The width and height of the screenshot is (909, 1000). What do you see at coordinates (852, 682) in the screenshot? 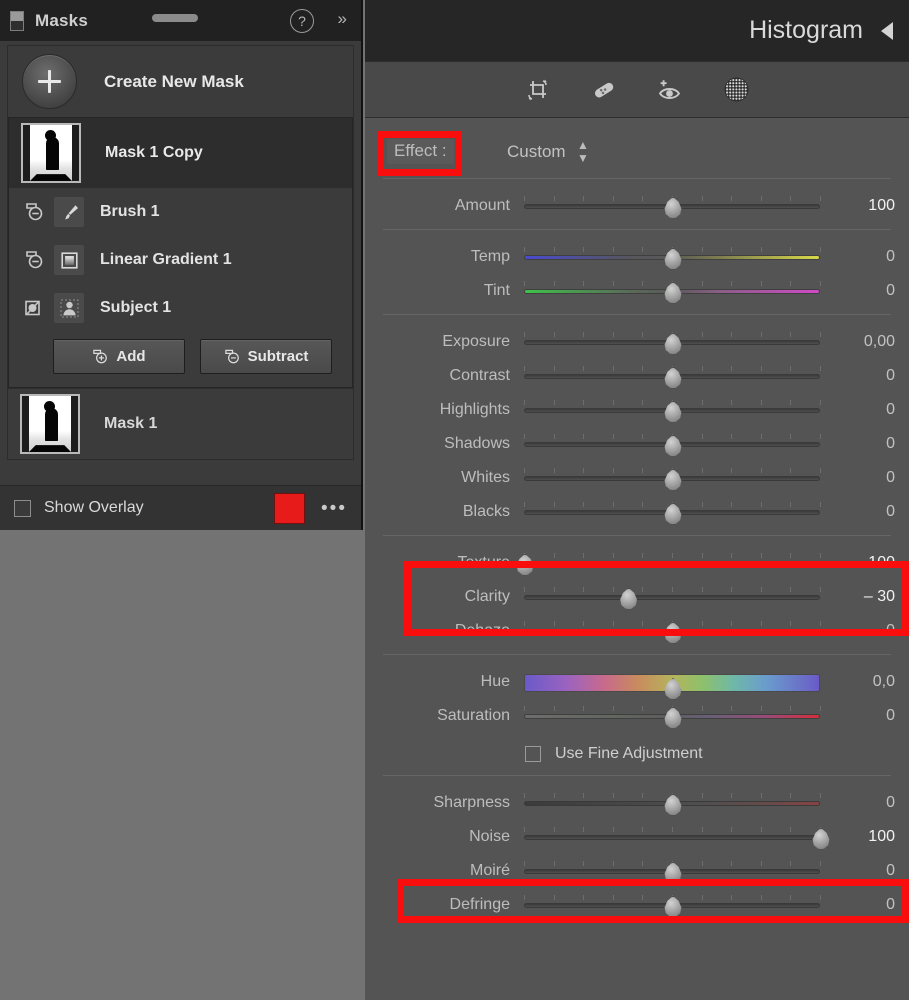
I see `slider-value: 0,0` at bounding box center [852, 682].